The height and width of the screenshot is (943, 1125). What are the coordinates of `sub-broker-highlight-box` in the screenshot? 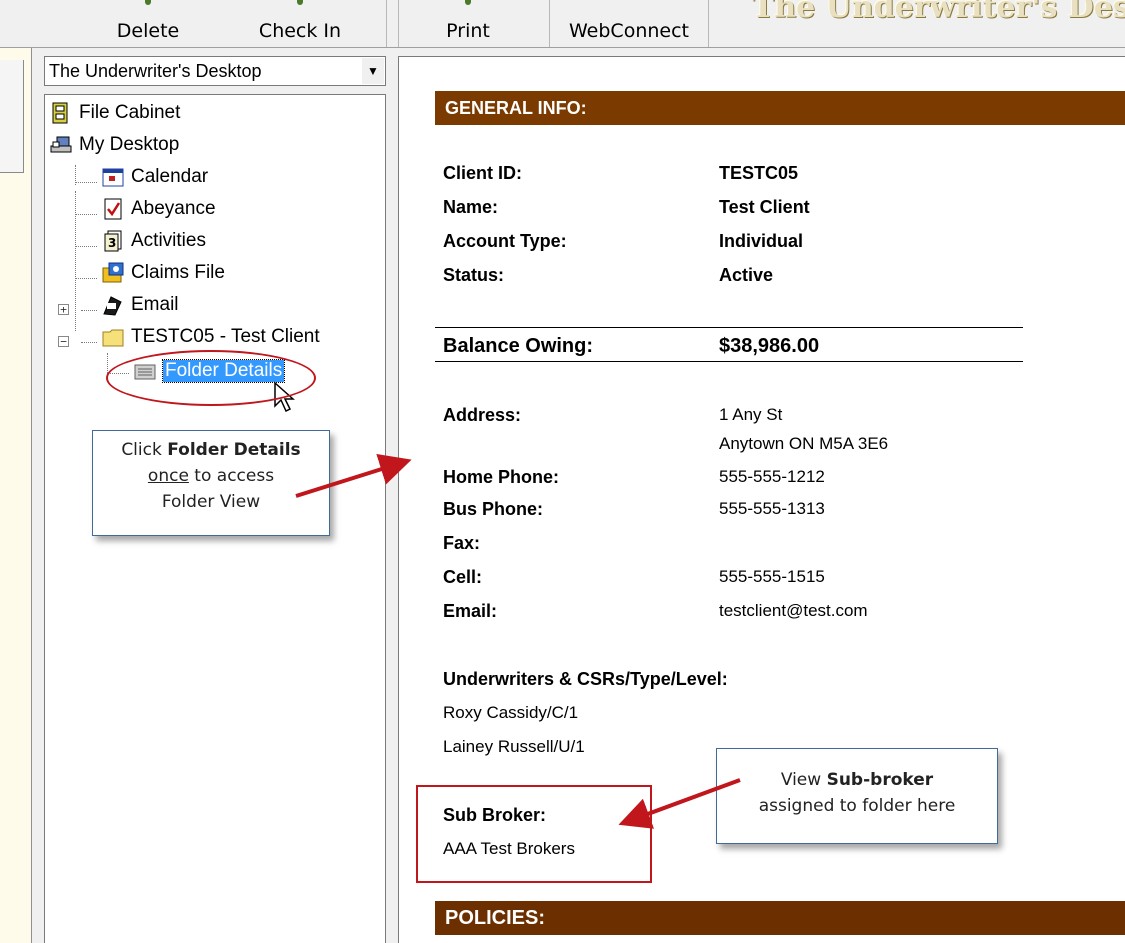 It's located at (534, 834).